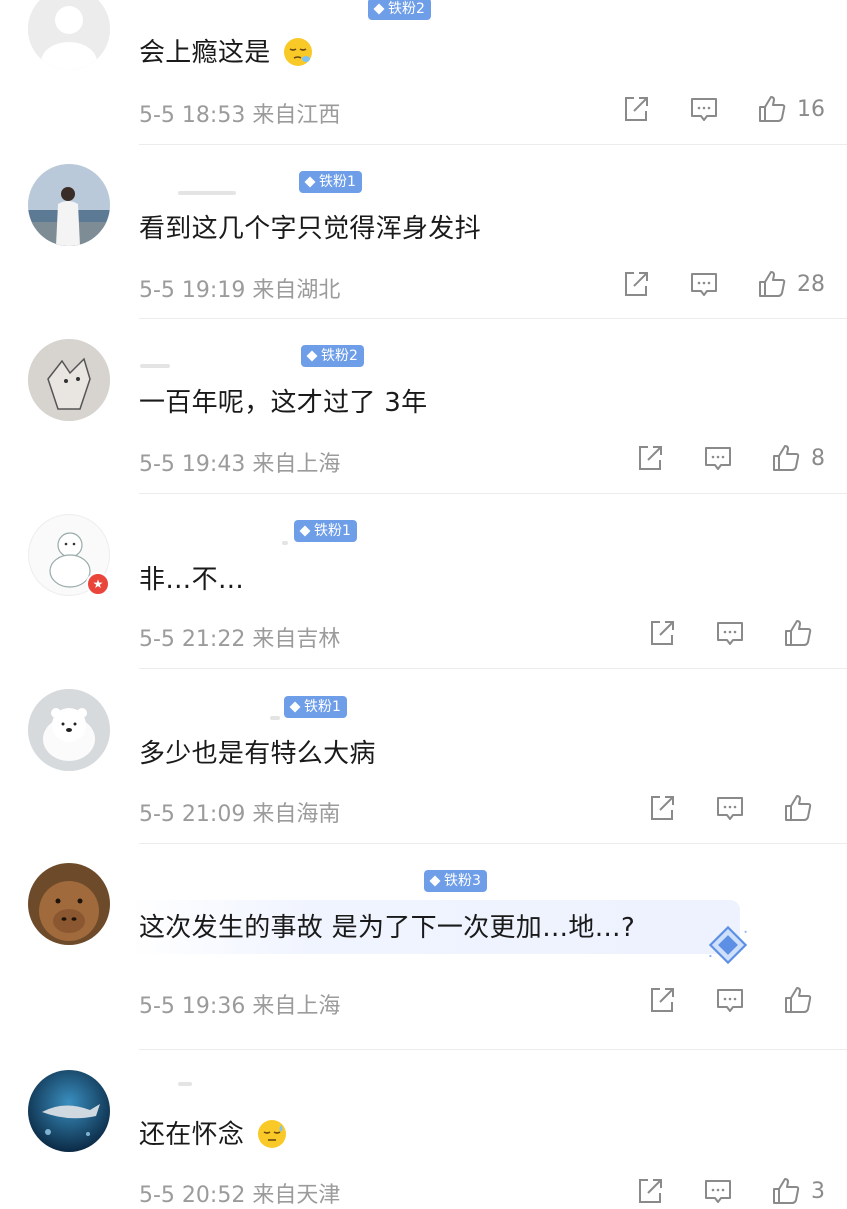 Image resolution: width=847 pixels, height=1209 pixels. I want to click on comment-meta: 5-5 19:36 来自上海, so click(240, 1006).